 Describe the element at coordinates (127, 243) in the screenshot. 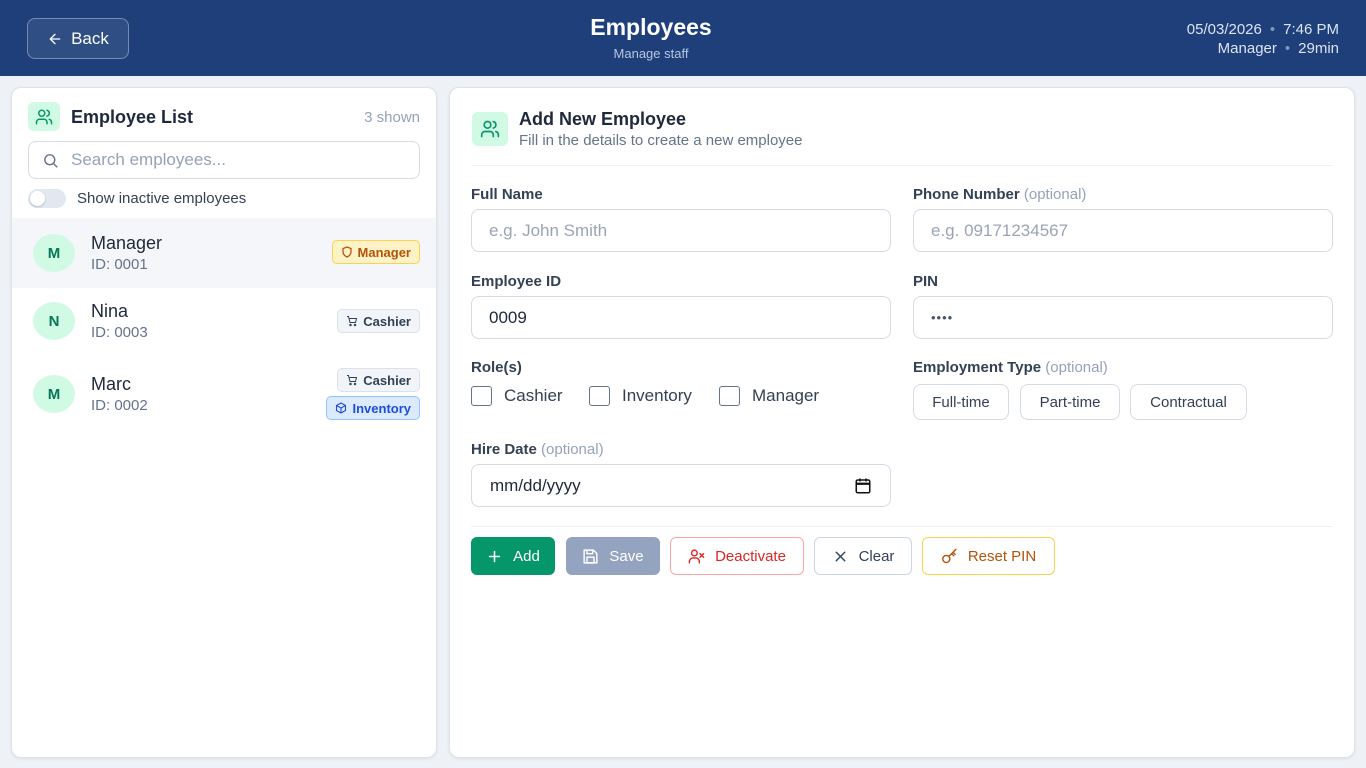

I see `employee-name: Manager` at that location.